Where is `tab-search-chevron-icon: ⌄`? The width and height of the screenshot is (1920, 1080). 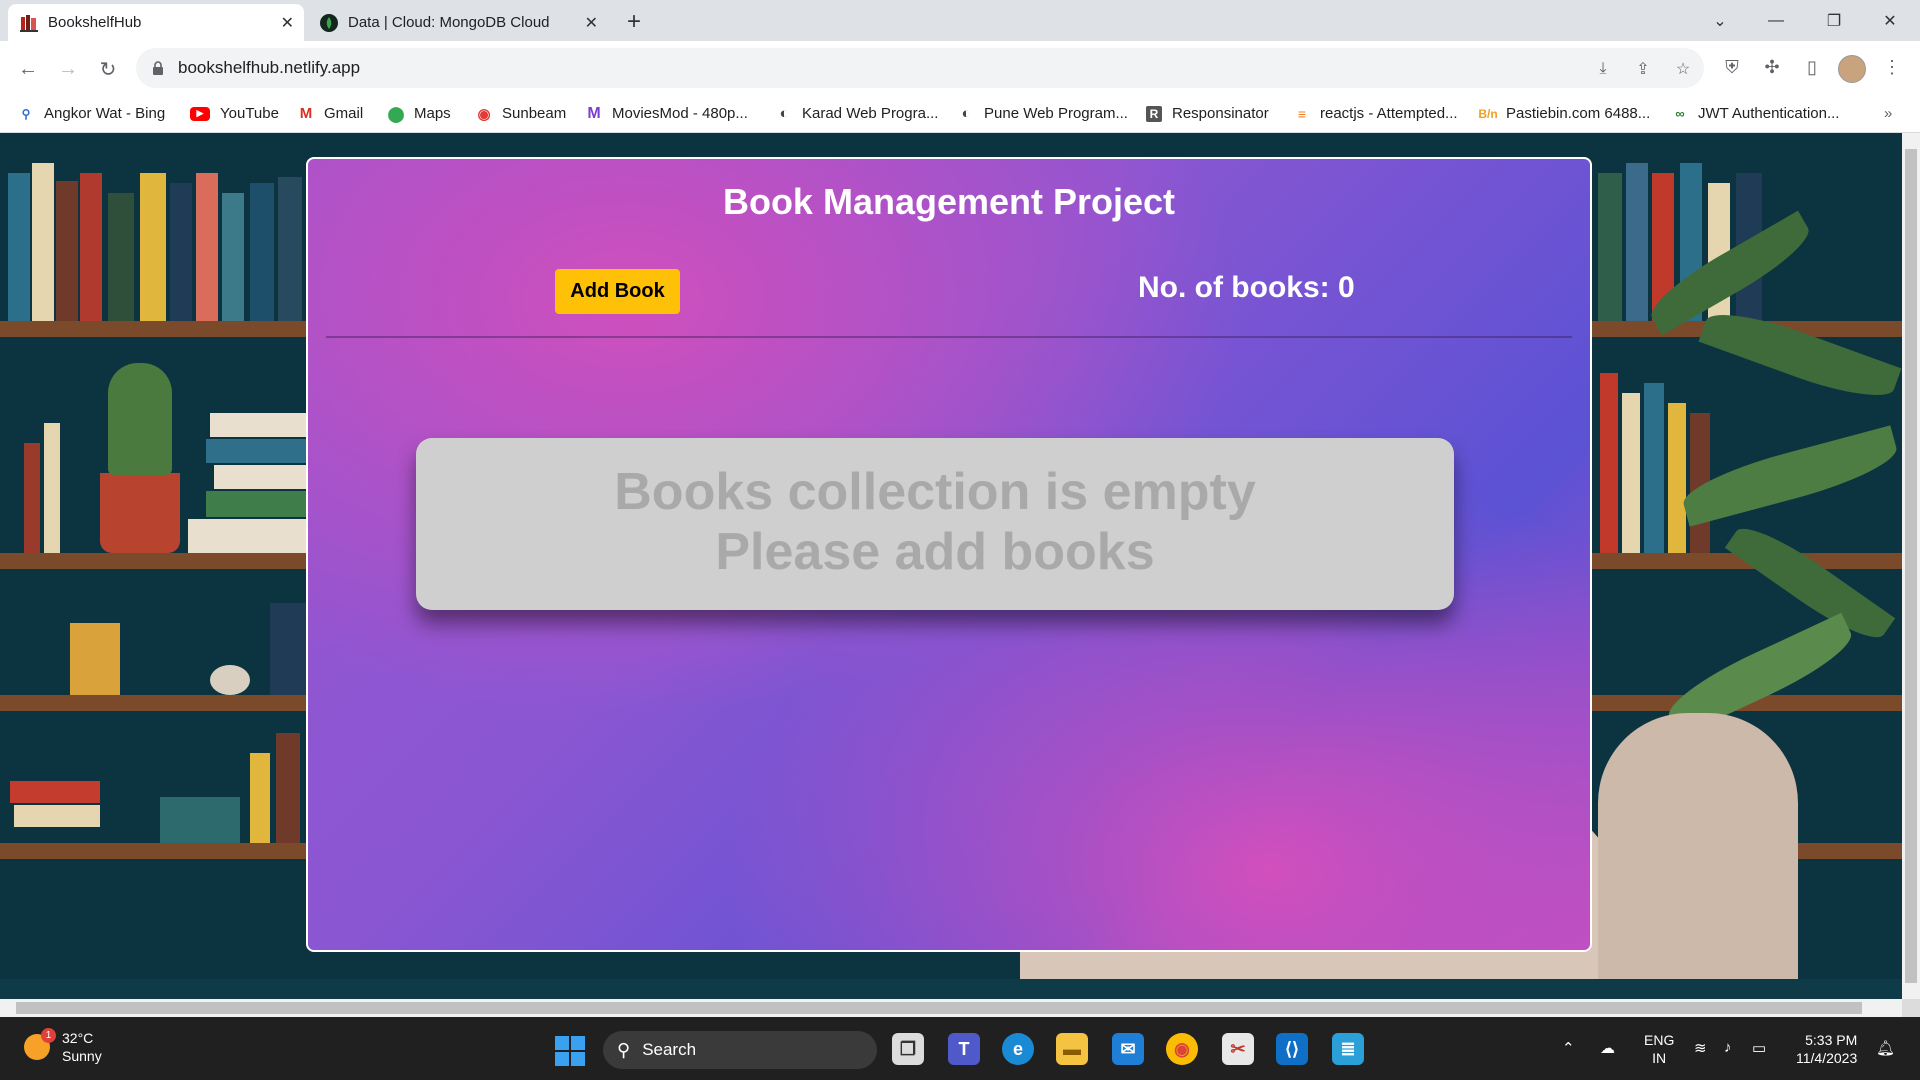 tab-search-chevron-icon: ⌄ is located at coordinates (1720, 20).